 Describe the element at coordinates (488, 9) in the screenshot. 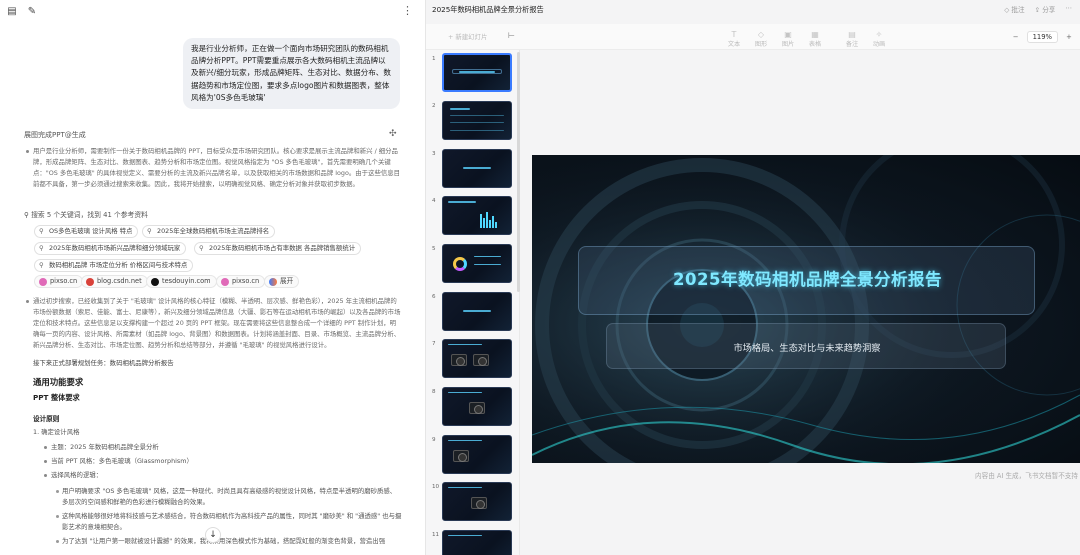

I see `document-title: 2025年数码相机品牌全景分析报告` at that location.